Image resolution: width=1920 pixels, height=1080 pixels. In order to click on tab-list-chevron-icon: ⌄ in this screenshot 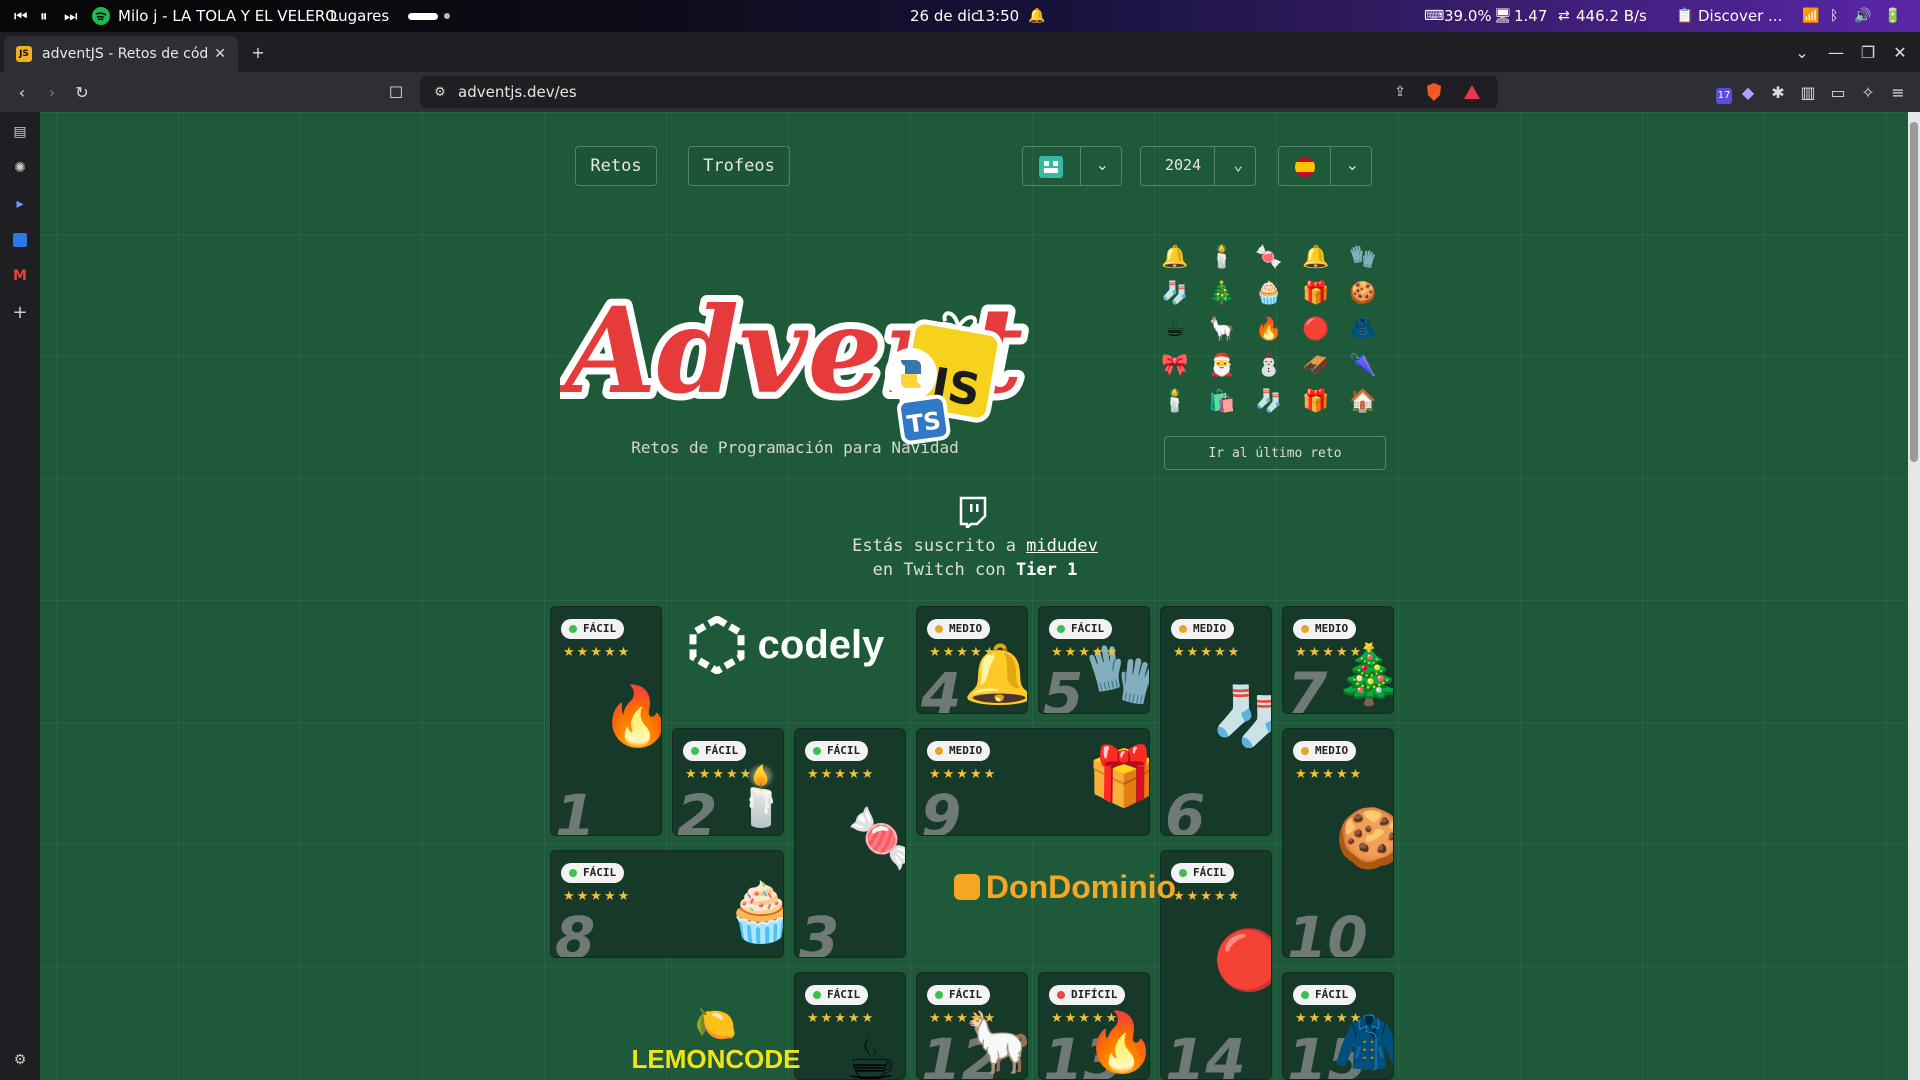, I will do `click(1802, 52)`.